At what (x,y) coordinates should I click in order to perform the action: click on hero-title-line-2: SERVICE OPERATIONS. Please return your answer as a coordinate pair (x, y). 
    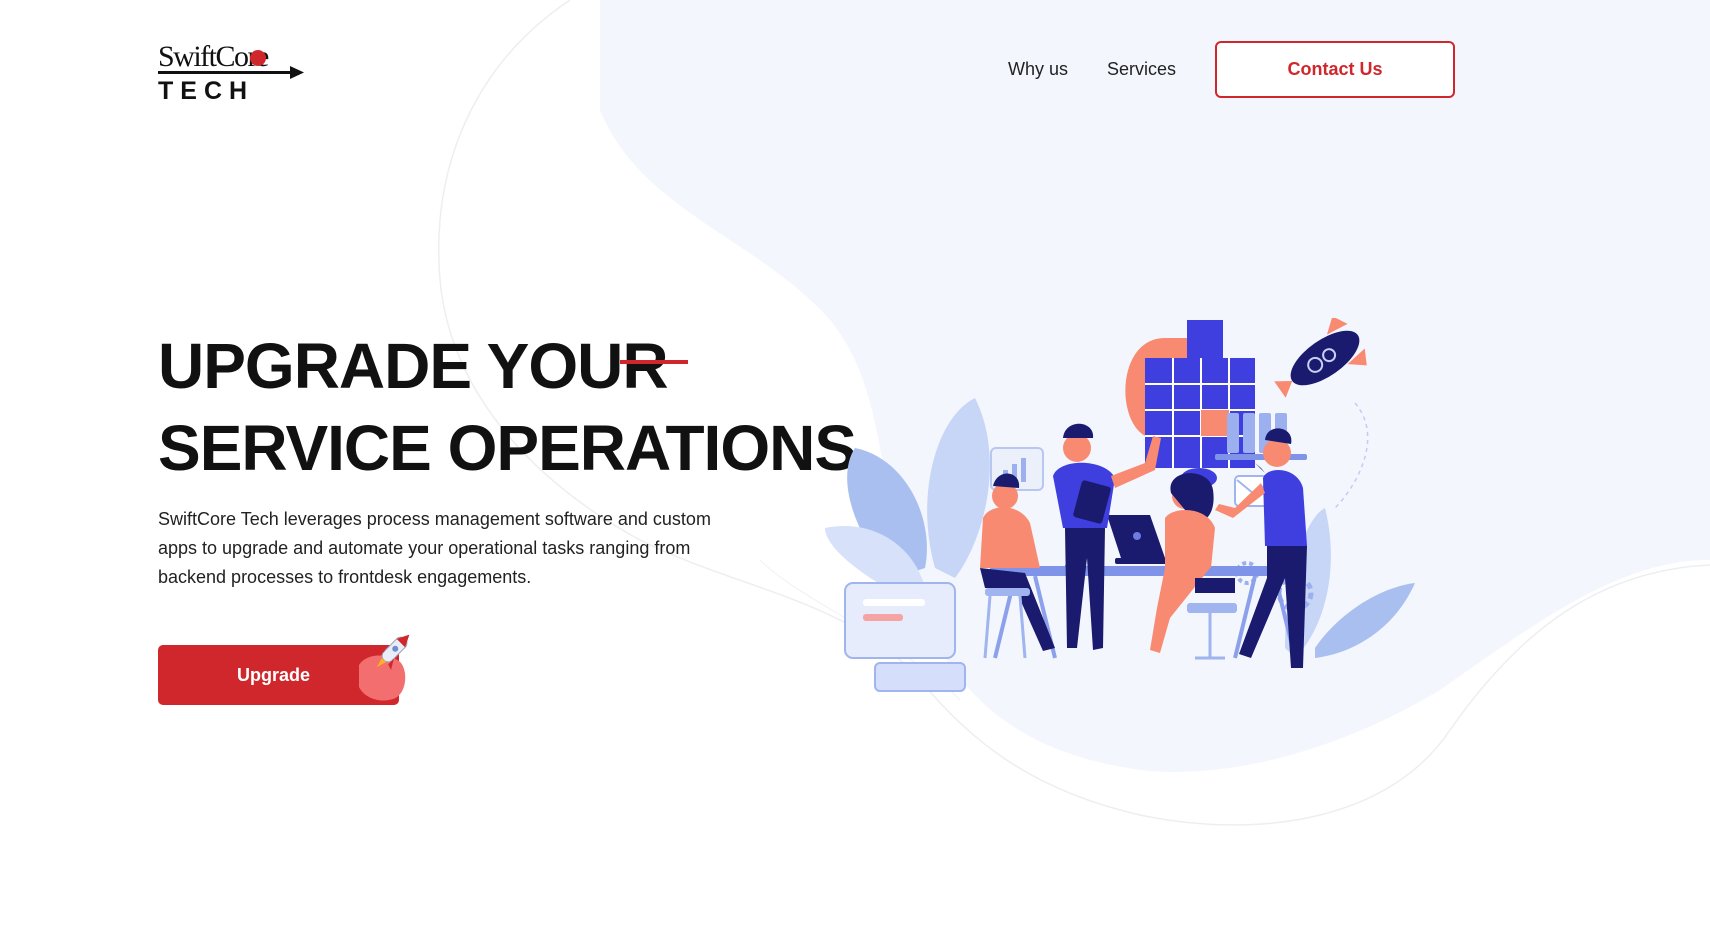
    Looking at the image, I should click on (507, 448).